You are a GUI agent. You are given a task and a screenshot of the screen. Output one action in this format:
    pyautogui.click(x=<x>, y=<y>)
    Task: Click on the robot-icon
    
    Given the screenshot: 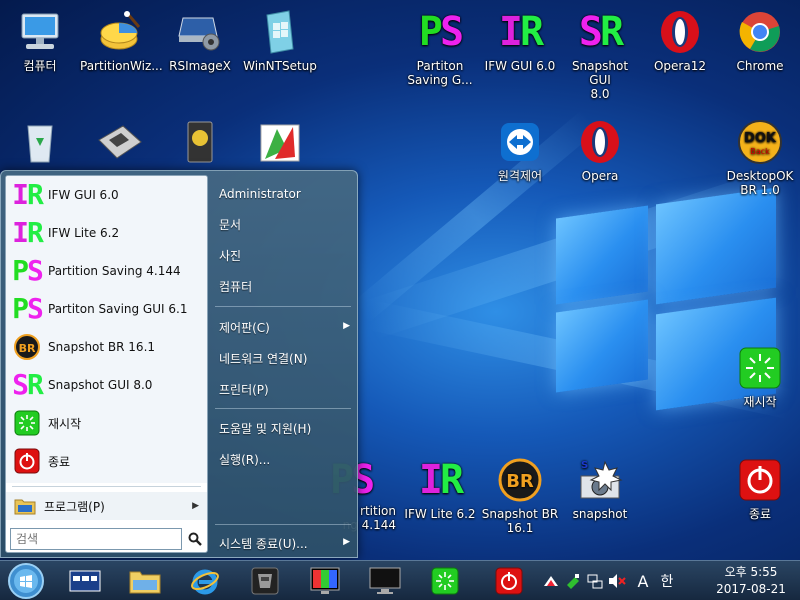 What is the action you would take?
    pyautogui.click(x=265, y=581)
    